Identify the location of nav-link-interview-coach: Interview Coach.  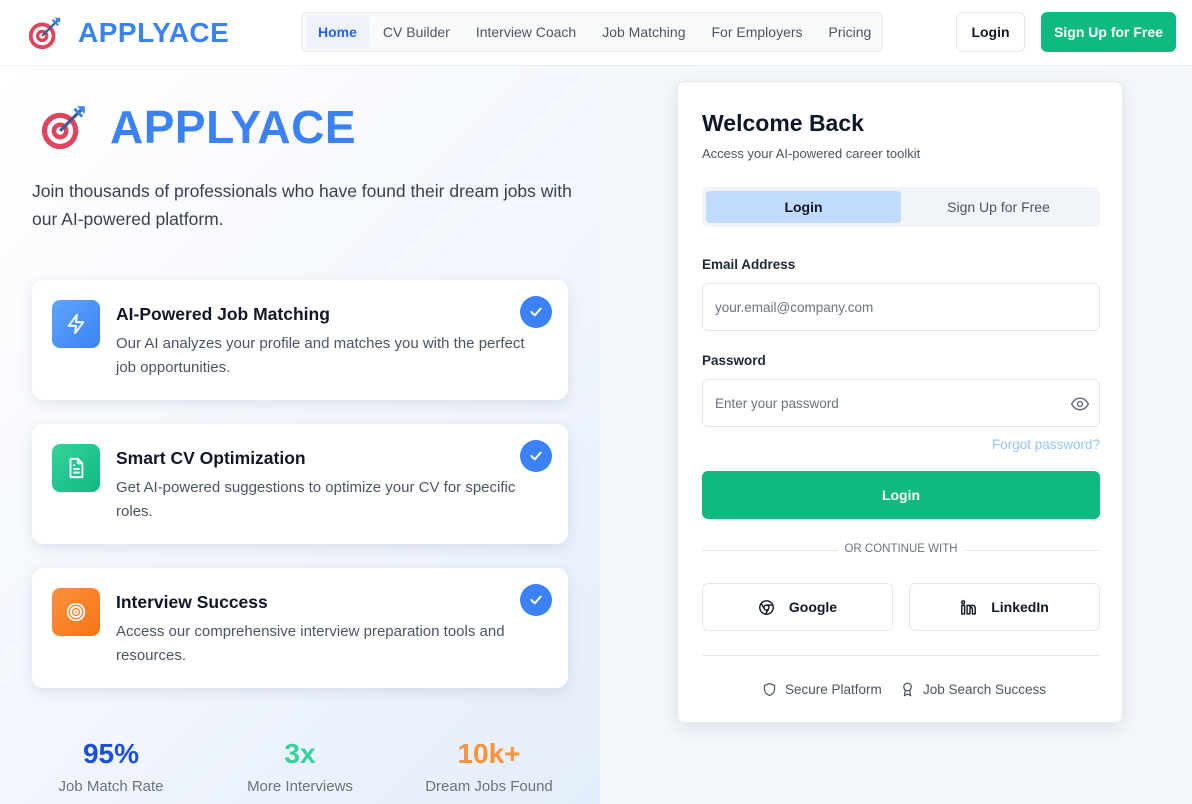
(526, 32).